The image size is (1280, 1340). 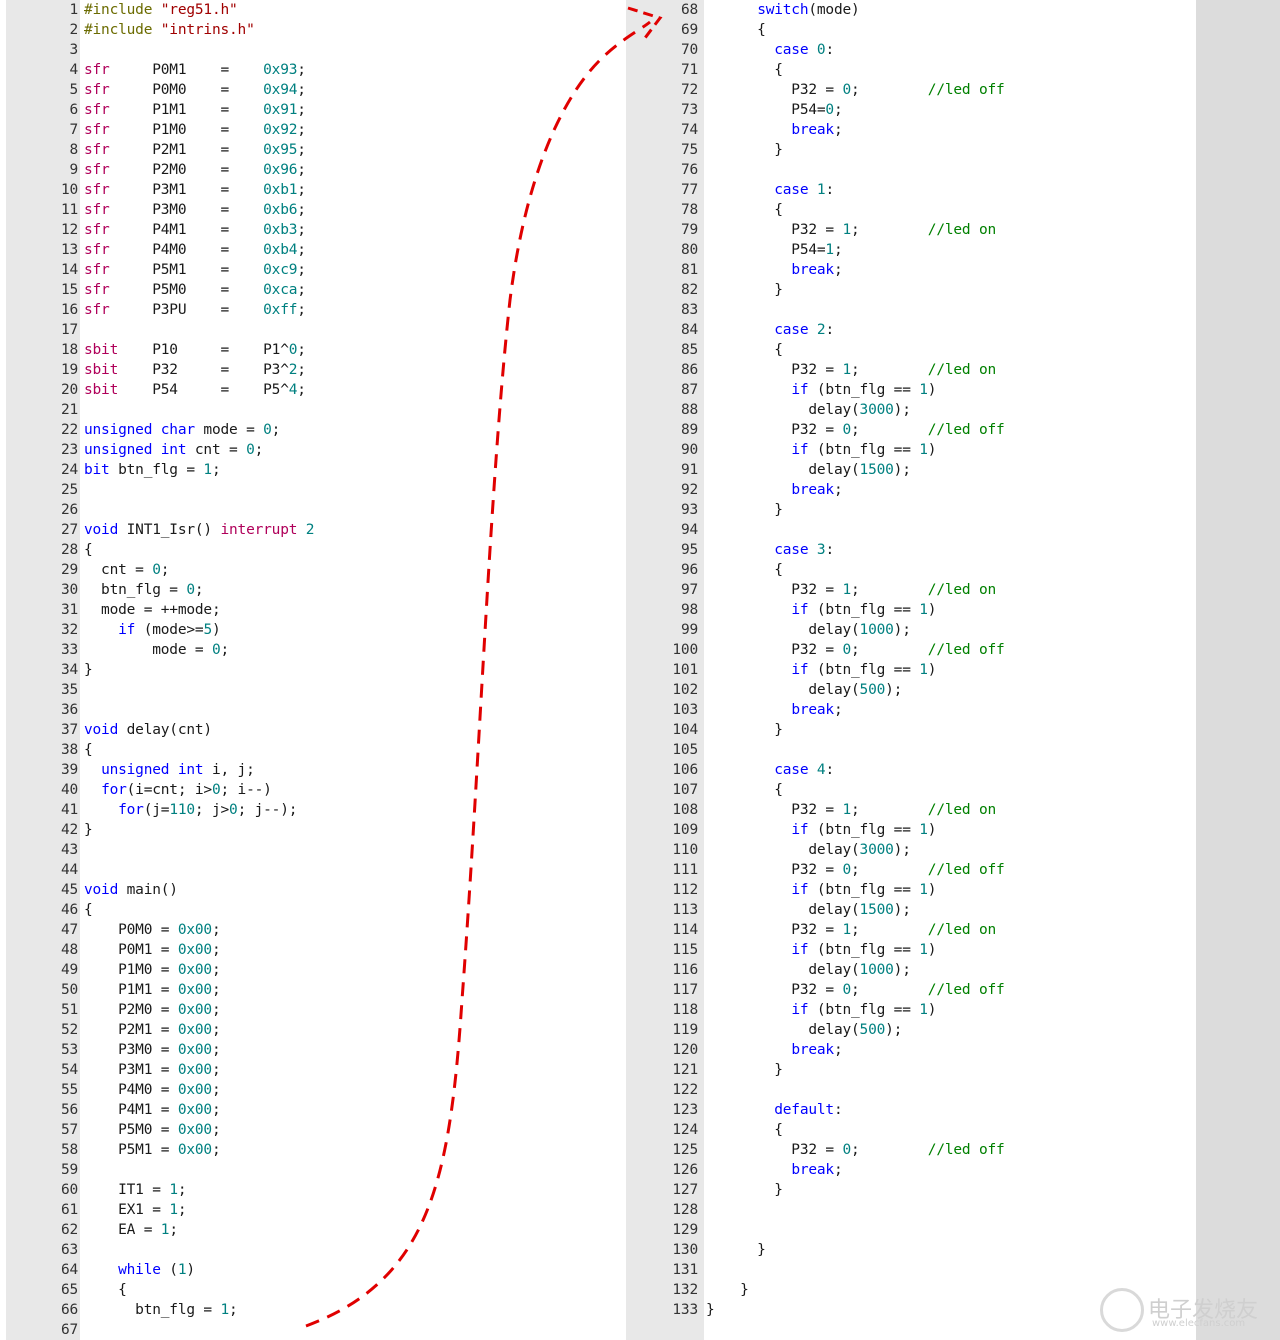 What do you see at coordinates (1185, 1311) in the screenshot?
I see `watermark: 电子发烧友 www.elecfans.com` at bounding box center [1185, 1311].